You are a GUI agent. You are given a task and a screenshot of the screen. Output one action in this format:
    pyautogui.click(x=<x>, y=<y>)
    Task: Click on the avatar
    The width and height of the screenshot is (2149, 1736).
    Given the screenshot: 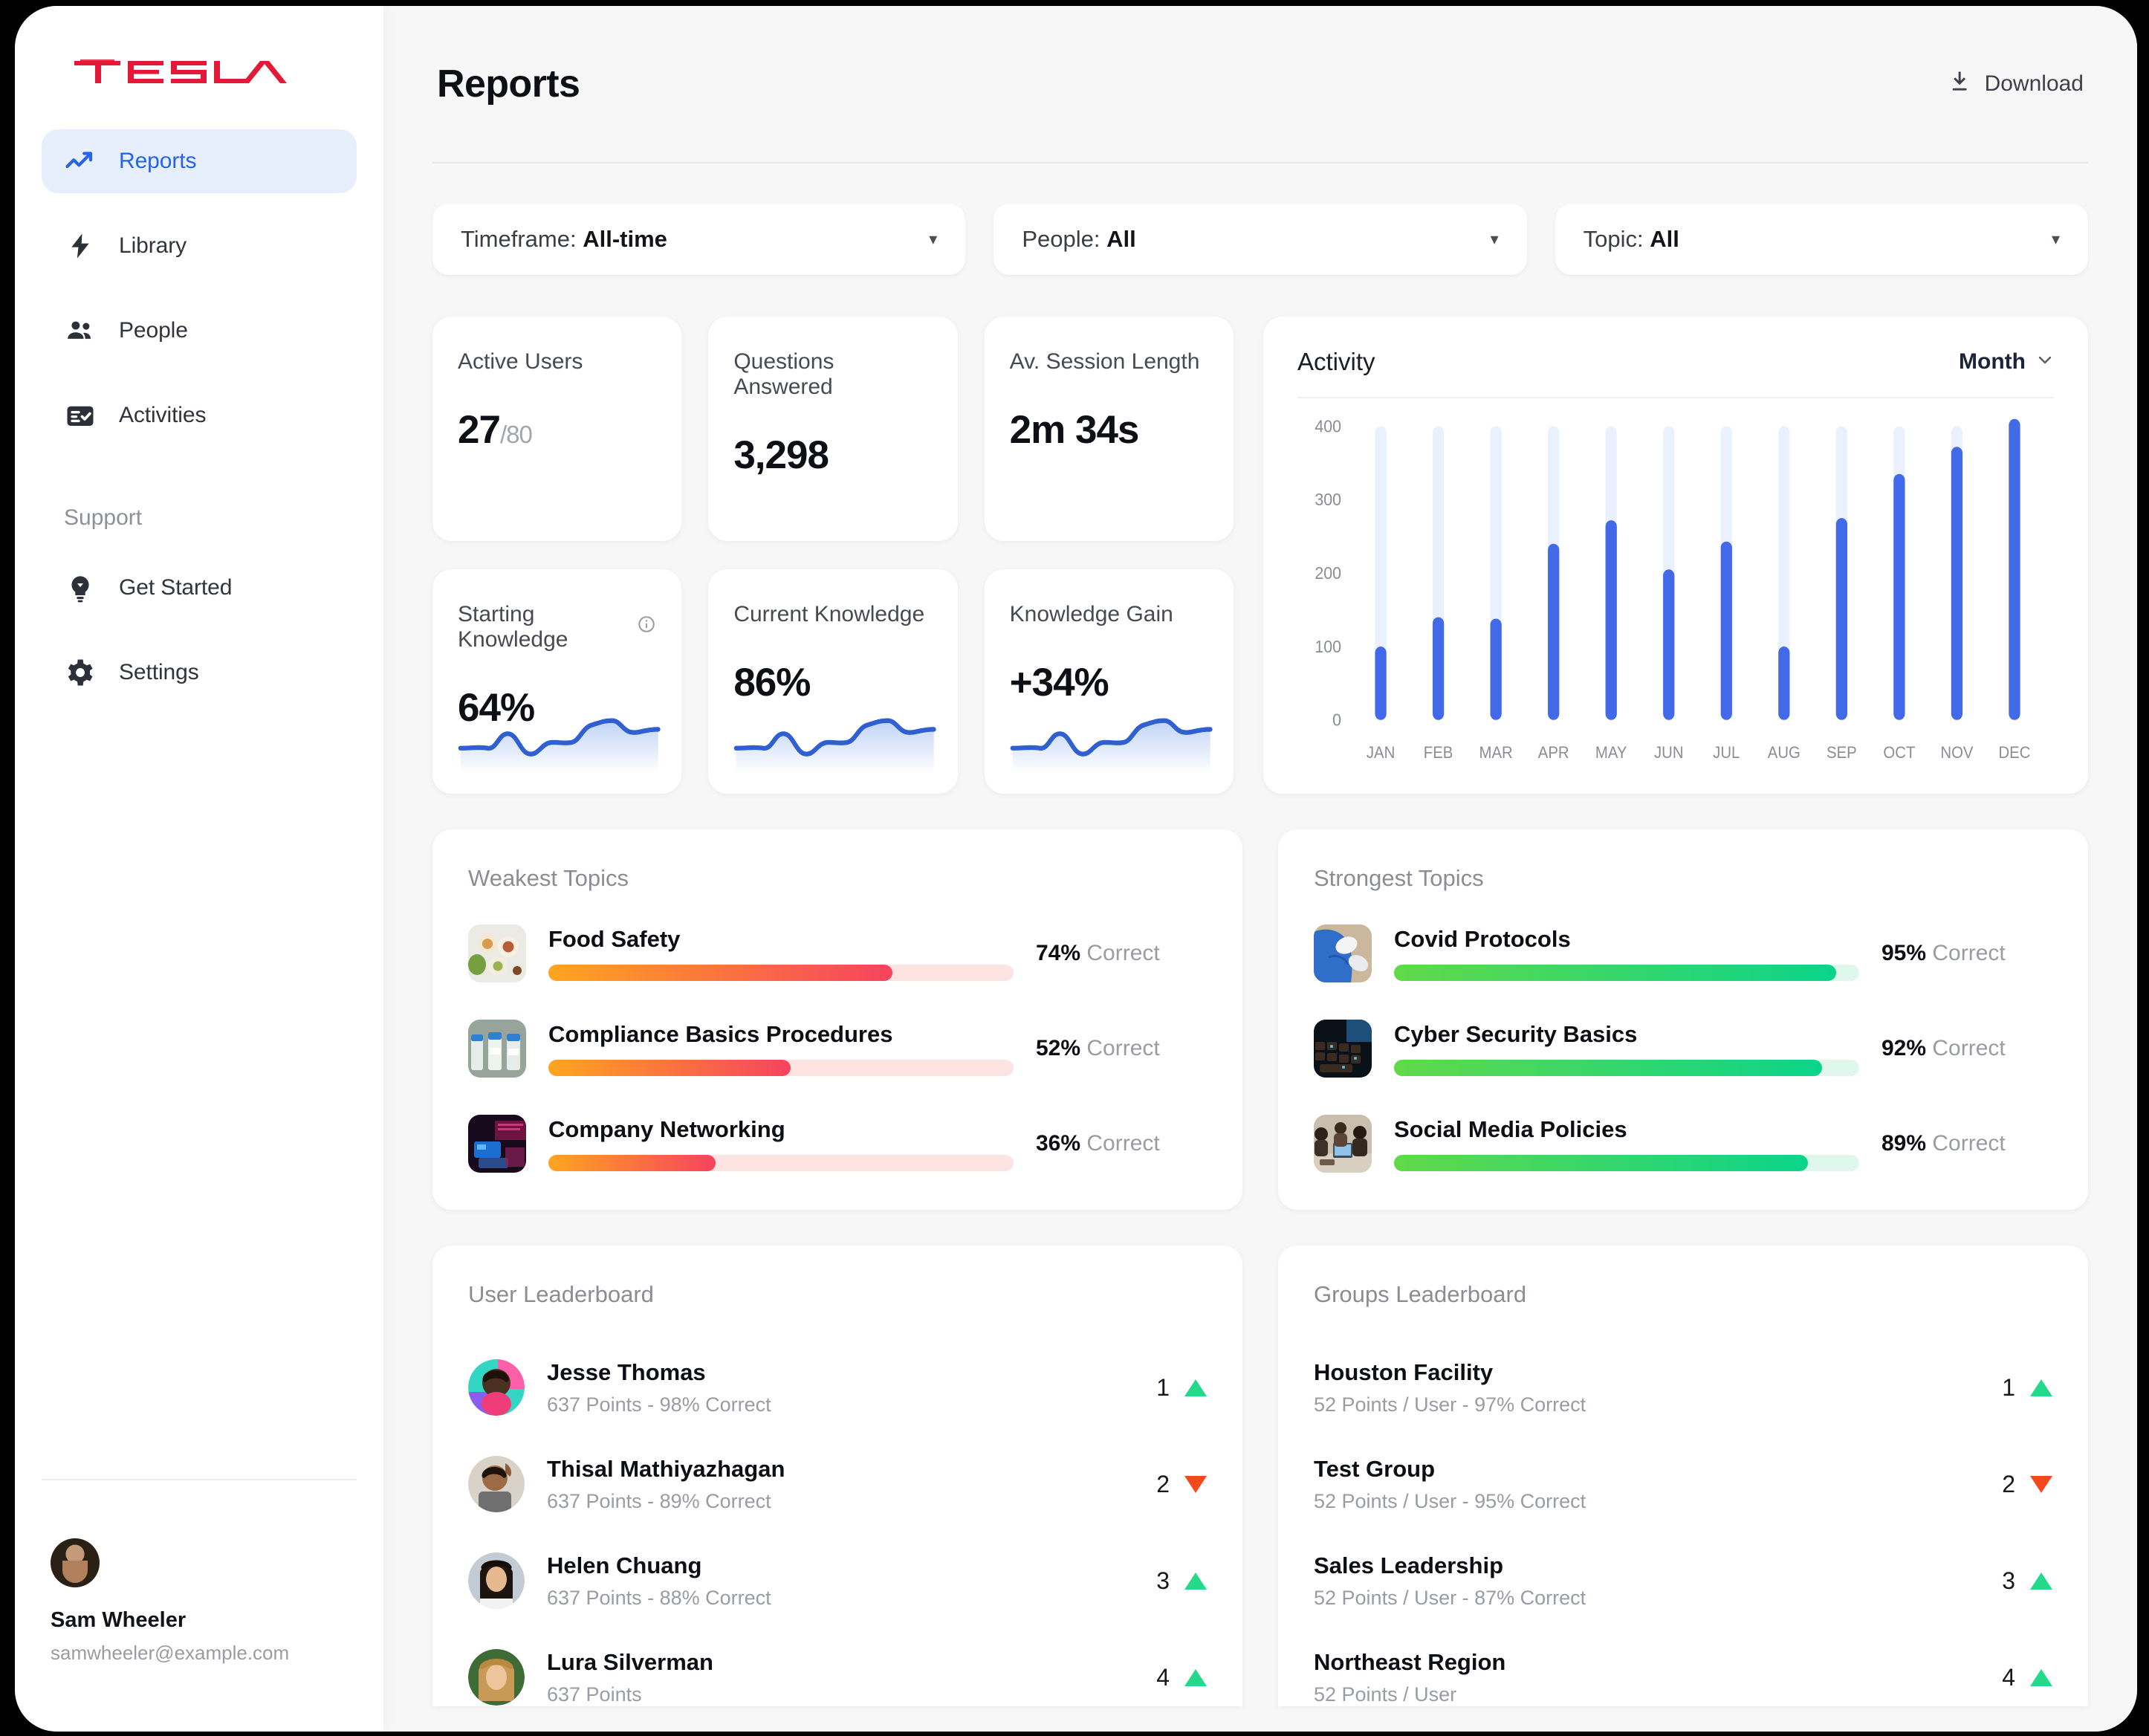 What is the action you would take?
    pyautogui.click(x=75, y=1562)
    